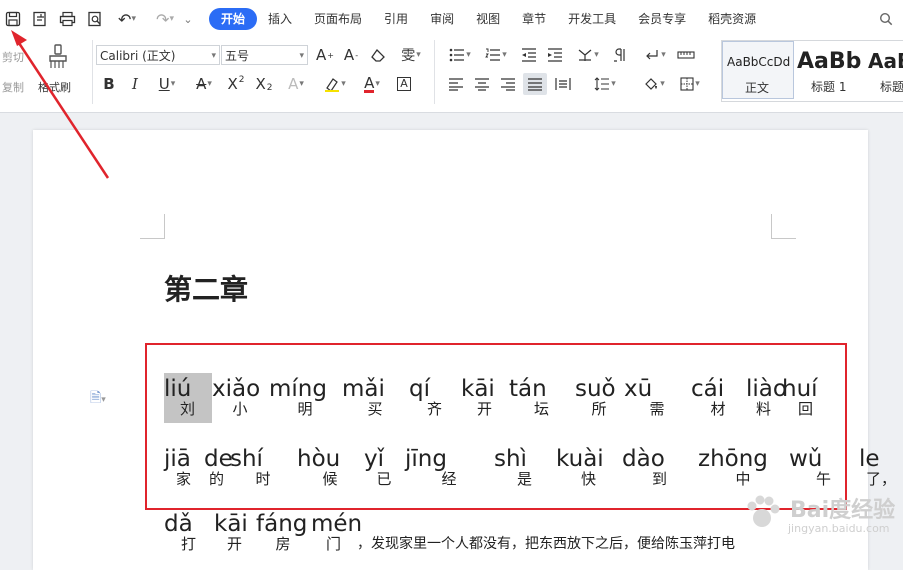 The width and height of the screenshot is (903, 570). What do you see at coordinates (338, 19) in the screenshot?
I see `tab-page-layout: 页面布局` at bounding box center [338, 19].